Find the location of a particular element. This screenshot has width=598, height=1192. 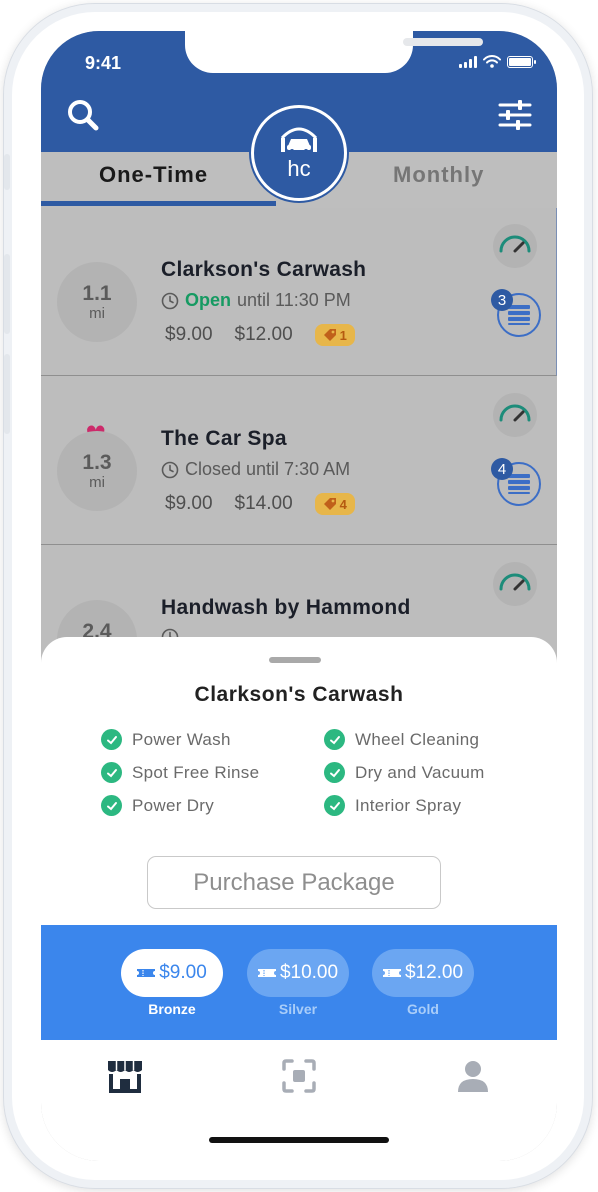

tab-active-indicator is located at coordinates (158, 203).